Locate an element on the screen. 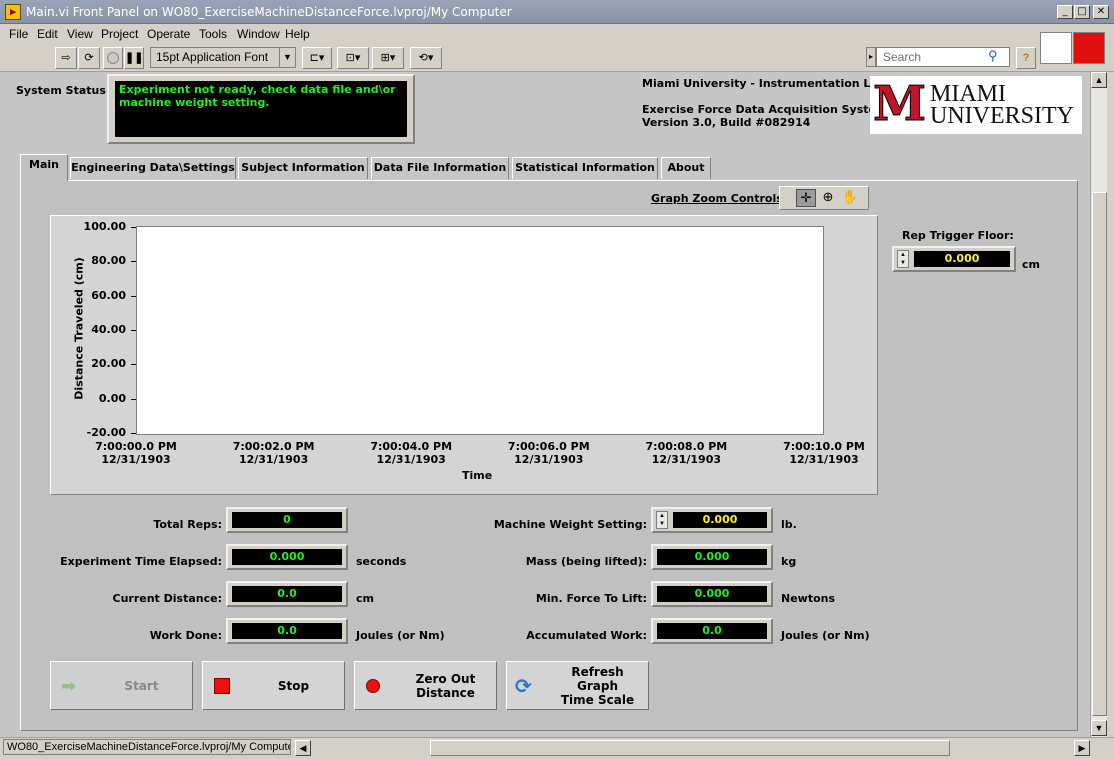 The width and height of the screenshot is (1114, 759). search-scope-icon: ▸ is located at coordinates (871, 57).